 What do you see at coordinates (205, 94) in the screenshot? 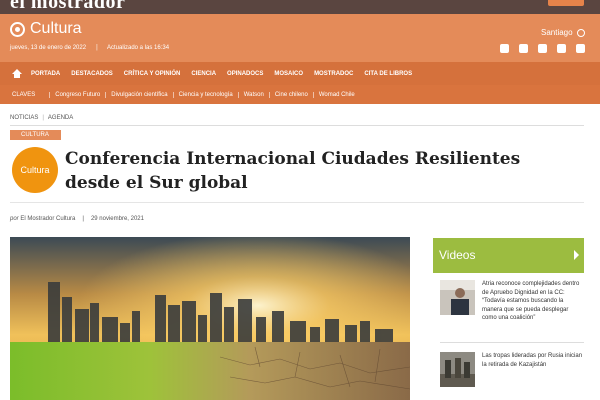
I see `sub-nav-item: Ciencia y tecnología` at bounding box center [205, 94].